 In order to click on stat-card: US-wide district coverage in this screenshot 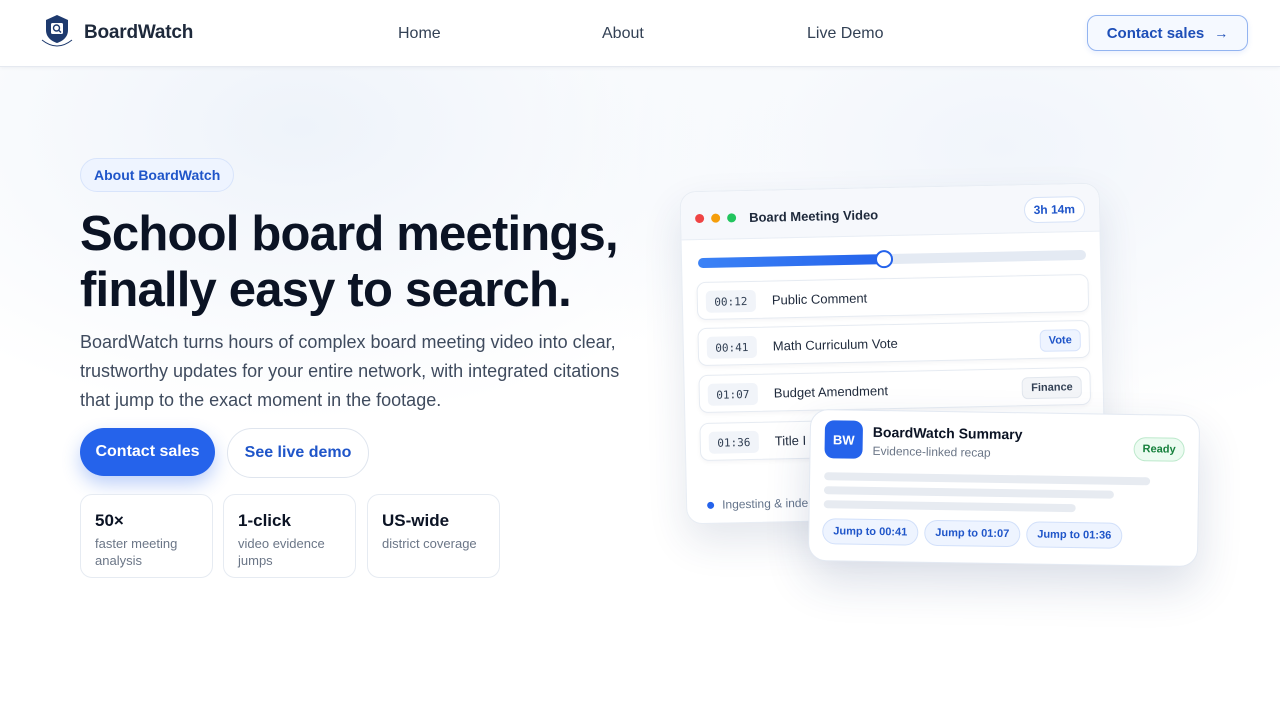, I will do `click(433, 536)`.